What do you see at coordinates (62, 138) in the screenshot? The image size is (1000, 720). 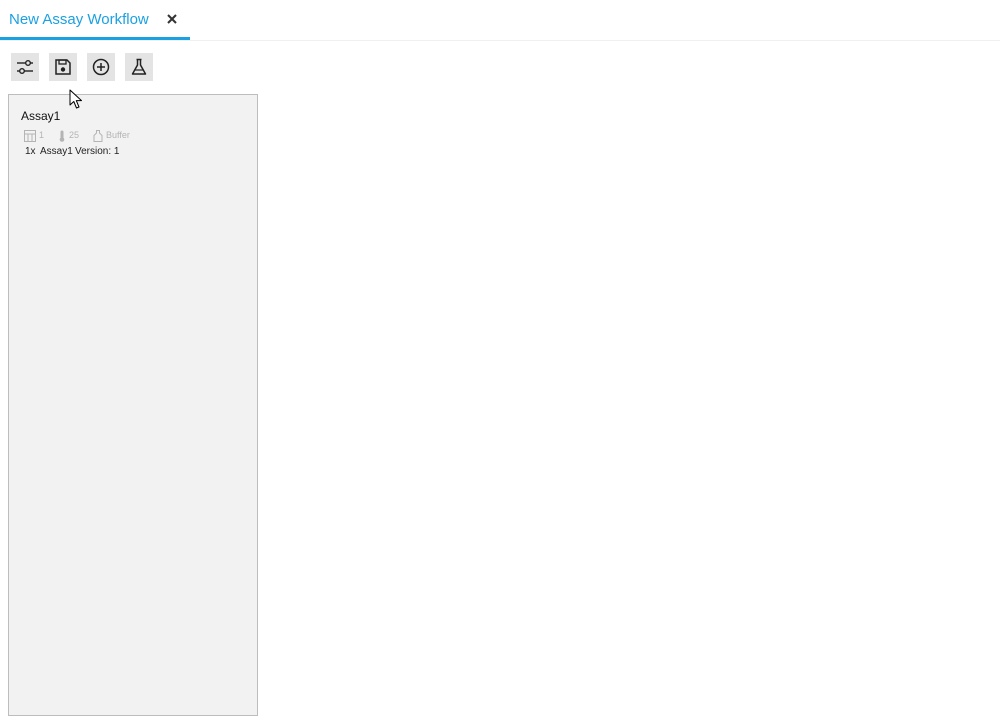 I see `thermometer-icon` at bounding box center [62, 138].